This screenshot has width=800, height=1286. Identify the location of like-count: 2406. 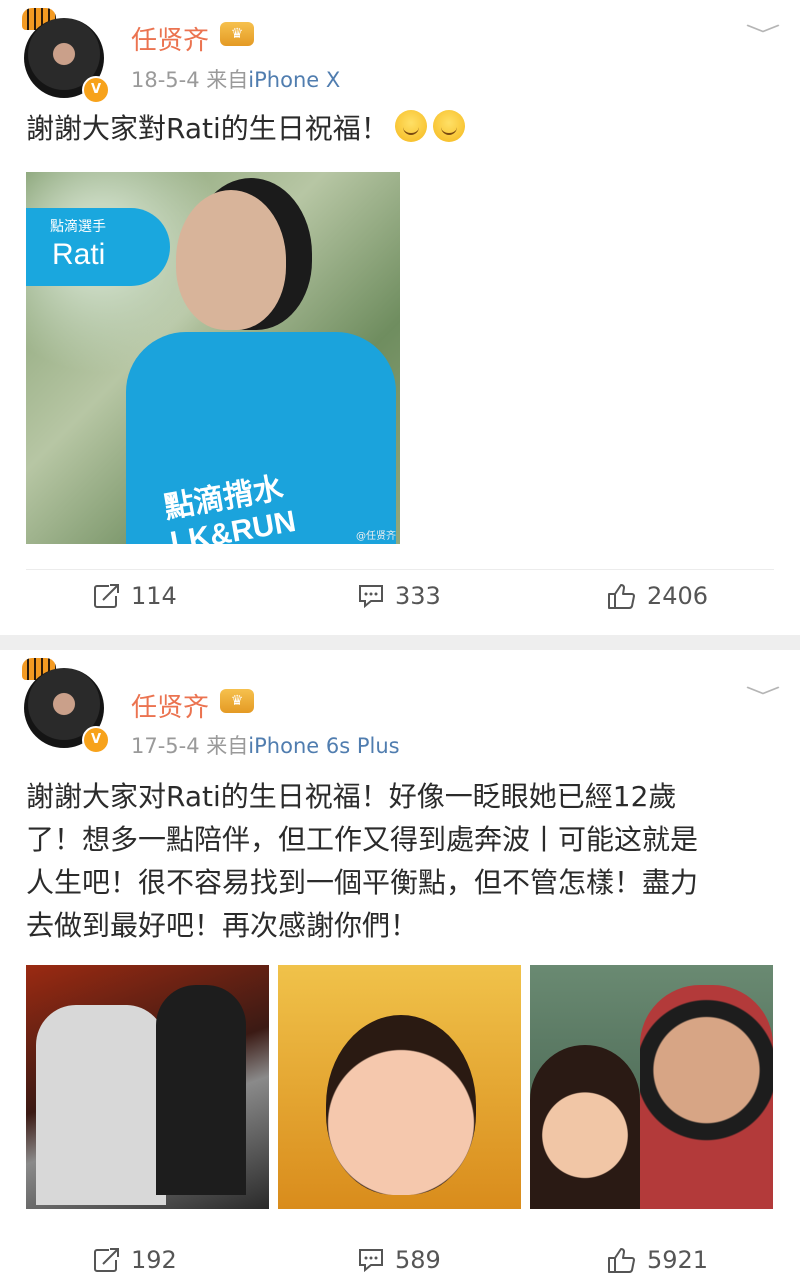
(678, 596).